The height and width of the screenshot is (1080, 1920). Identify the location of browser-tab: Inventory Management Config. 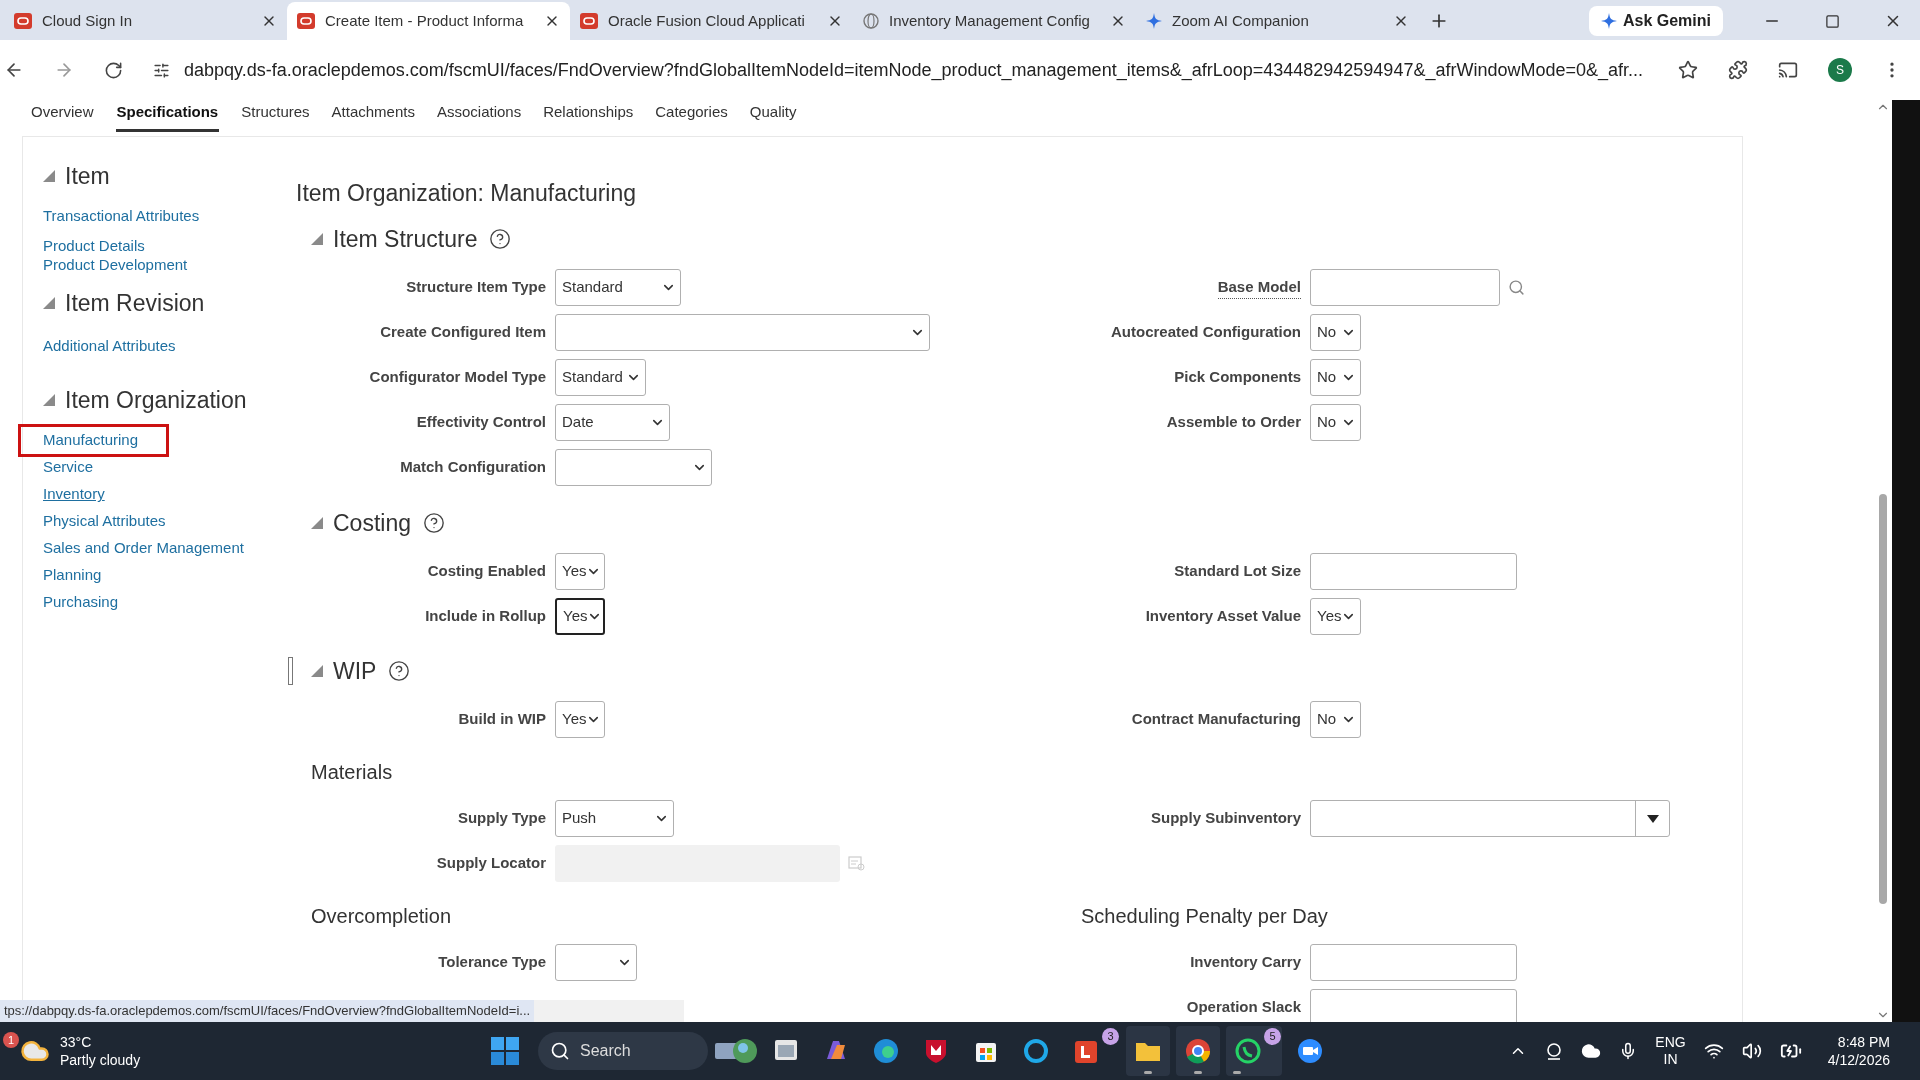
(994, 21).